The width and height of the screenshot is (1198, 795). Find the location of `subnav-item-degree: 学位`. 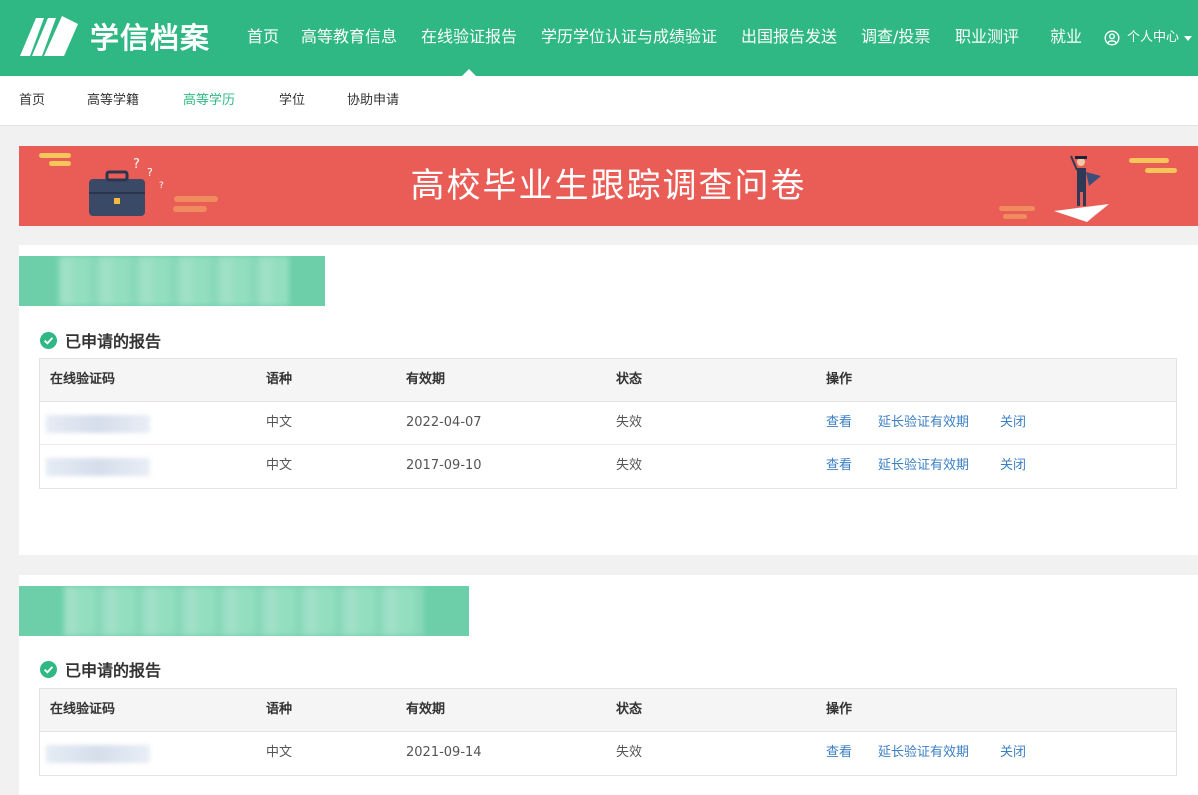

subnav-item-degree: 学位 is located at coordinates (292, 101).